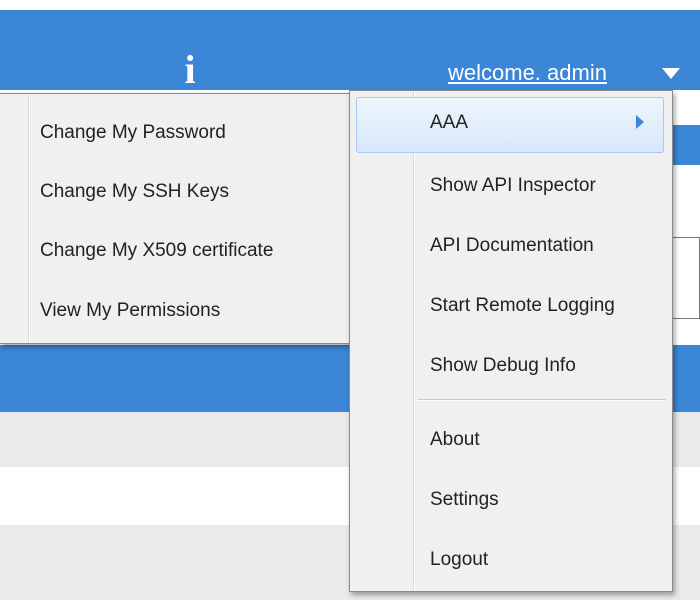 This screenshot has width=700, height=600. Describe the element at coordinates (190, 70) in the screenshot. I see `info-icon: i` at that location.